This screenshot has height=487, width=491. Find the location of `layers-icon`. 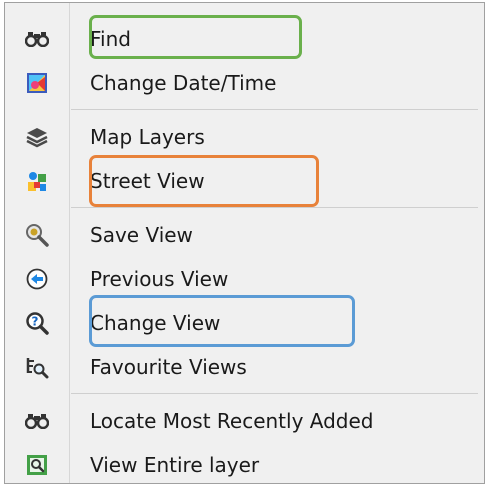

layers-icon is located at coordinates (37, 137).